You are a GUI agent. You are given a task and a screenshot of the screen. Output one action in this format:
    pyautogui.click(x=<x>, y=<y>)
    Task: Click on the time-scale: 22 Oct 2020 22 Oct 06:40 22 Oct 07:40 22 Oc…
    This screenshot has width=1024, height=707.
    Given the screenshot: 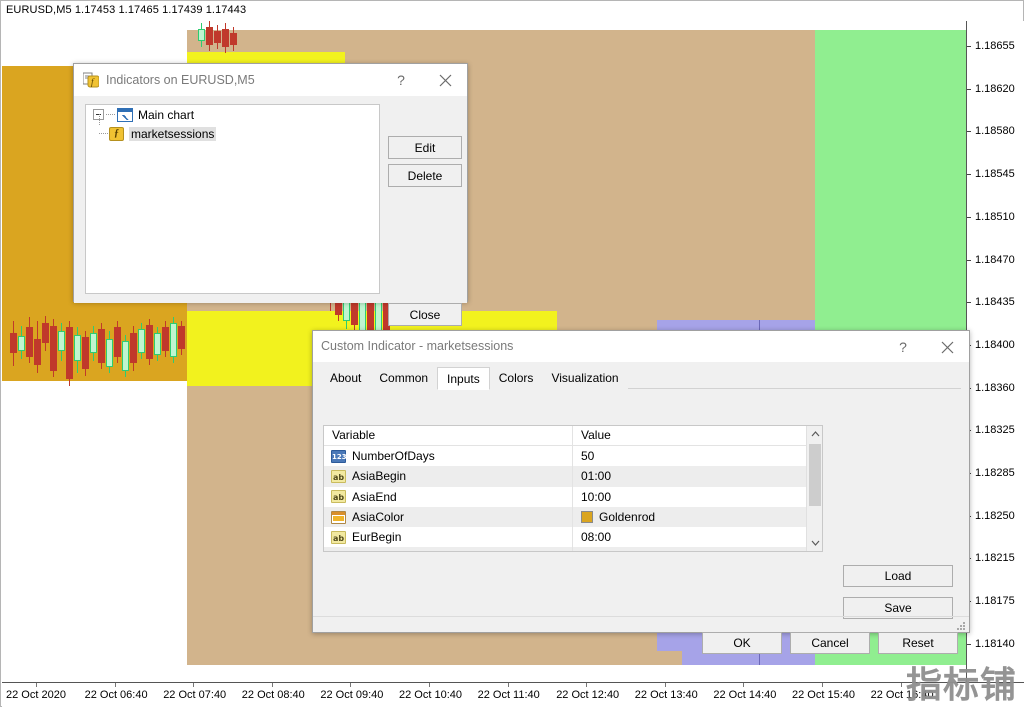 What is the action you would take?
    pyautogui.click(x=513, y=694)
    